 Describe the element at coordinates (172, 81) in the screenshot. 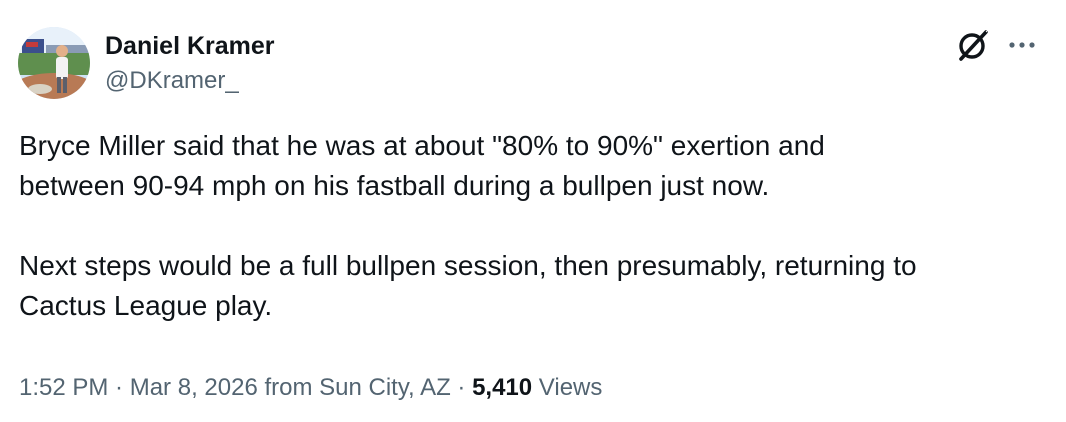

I see `author-handle: @DKramer_` at that location.